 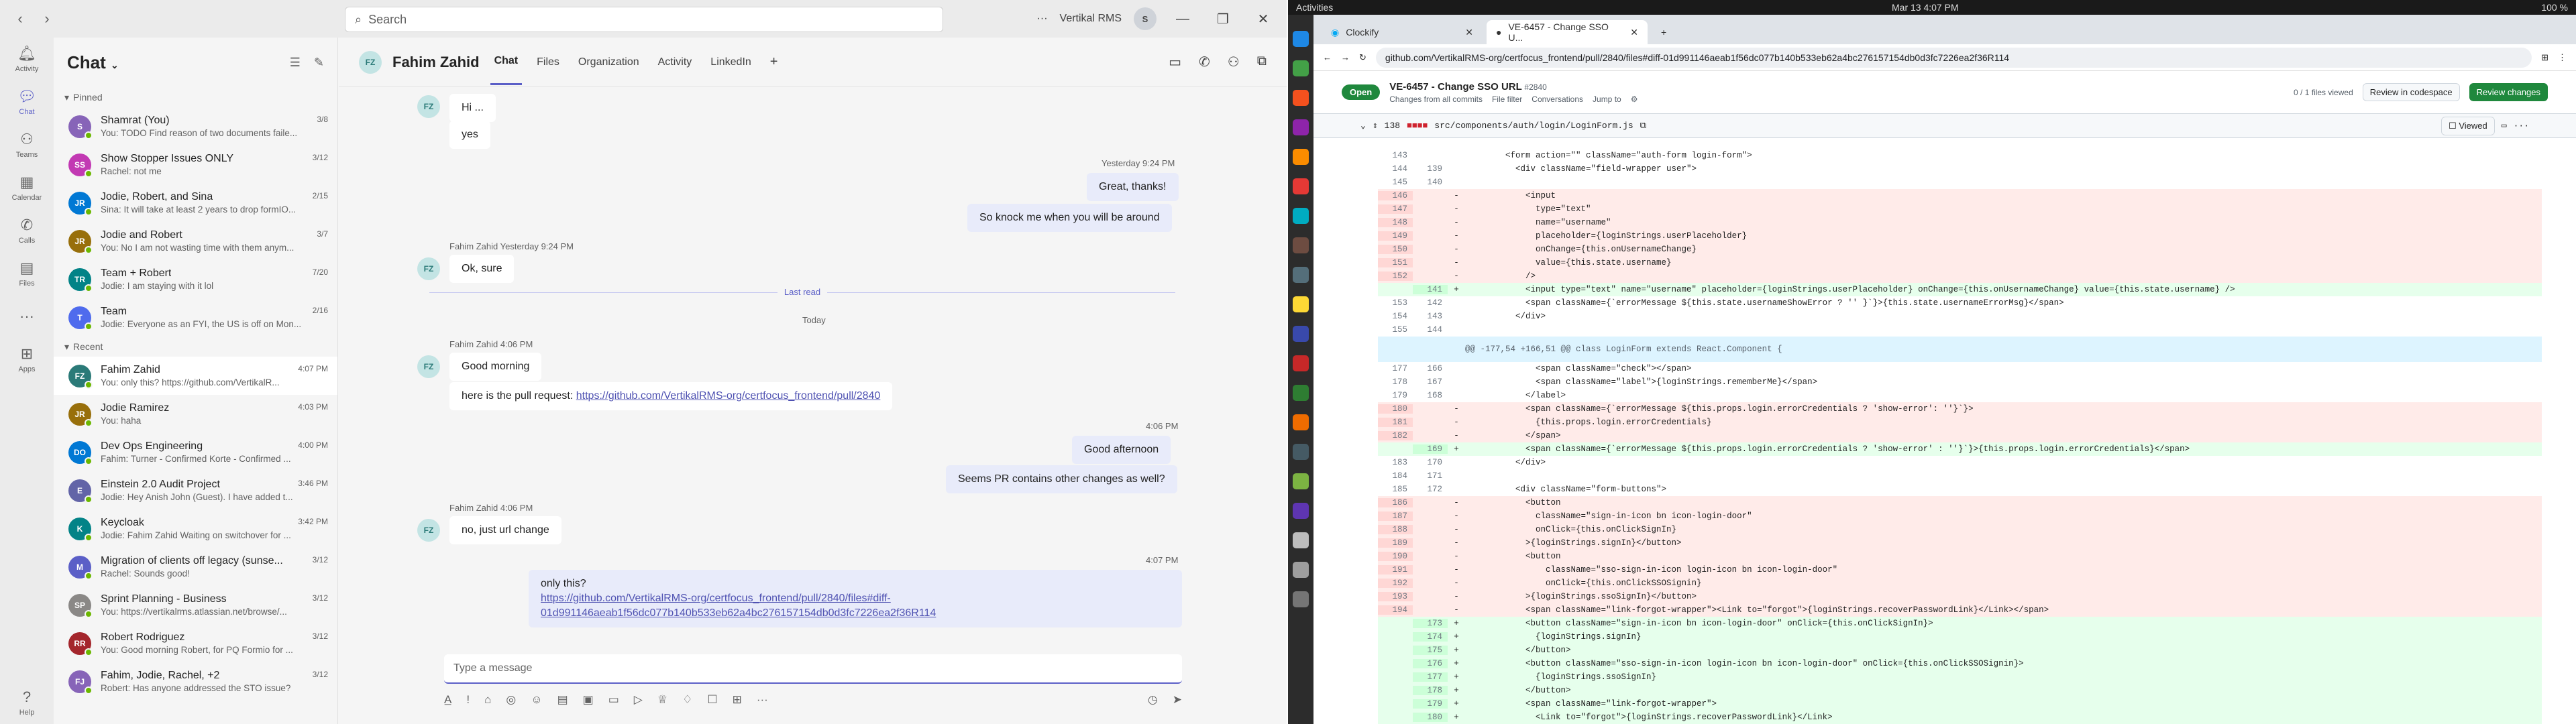 What do you see at coordinates (27, 316) in the screenshot?
I see `rail-item-: ···` at bounding box center [27, 316].